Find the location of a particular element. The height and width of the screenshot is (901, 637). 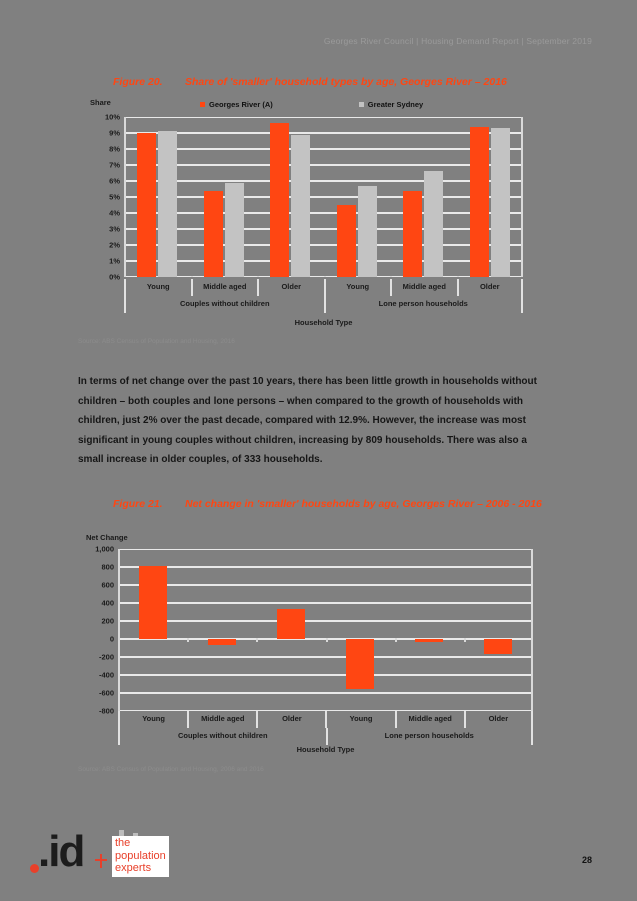

figure-21-right-axis is located at coordinates (532, 630).